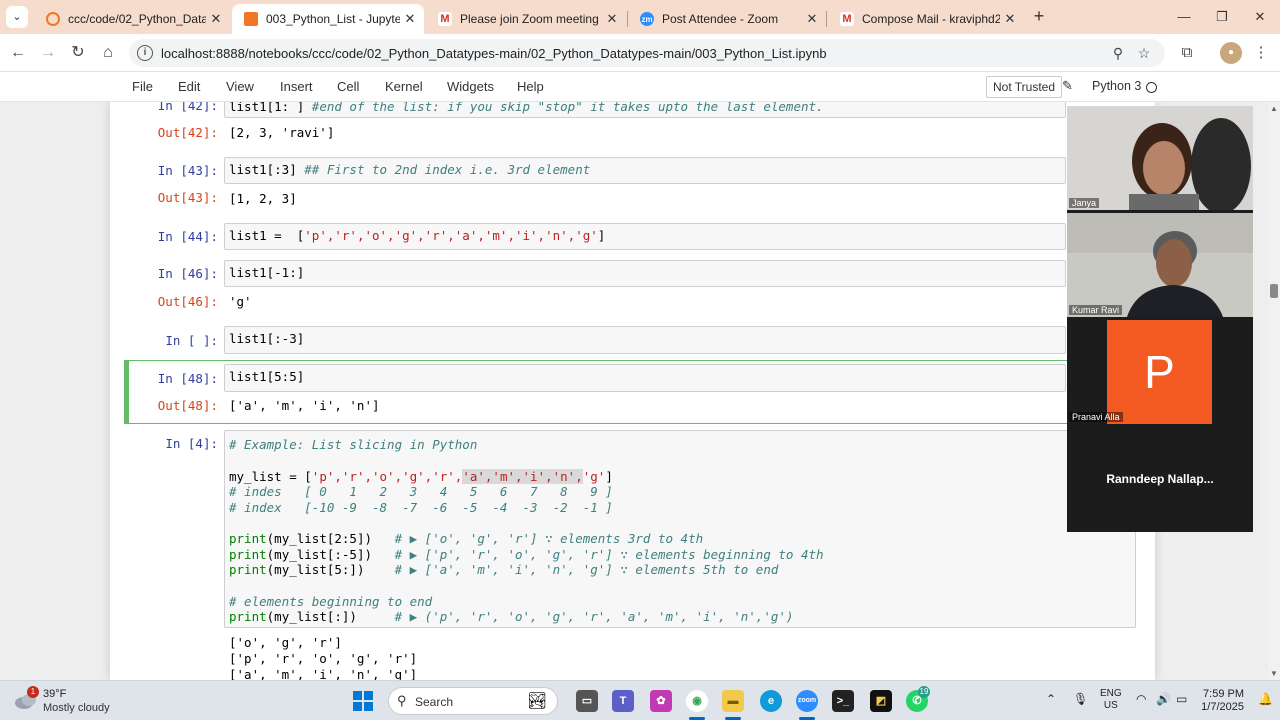 This screenshot has height=720, width=1280. What do you see at coordinates (267, 272) in the screenshot?
I see `code-text: list1[-1:]` at bounding box center [267, 272].